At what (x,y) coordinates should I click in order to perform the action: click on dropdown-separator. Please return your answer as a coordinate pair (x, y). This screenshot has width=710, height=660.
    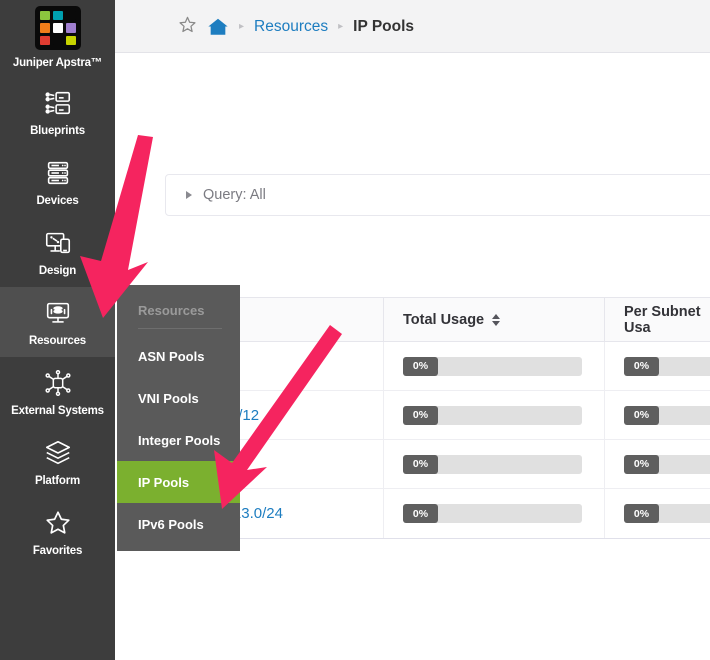
    Looking at the image, I should click on (180, 328).